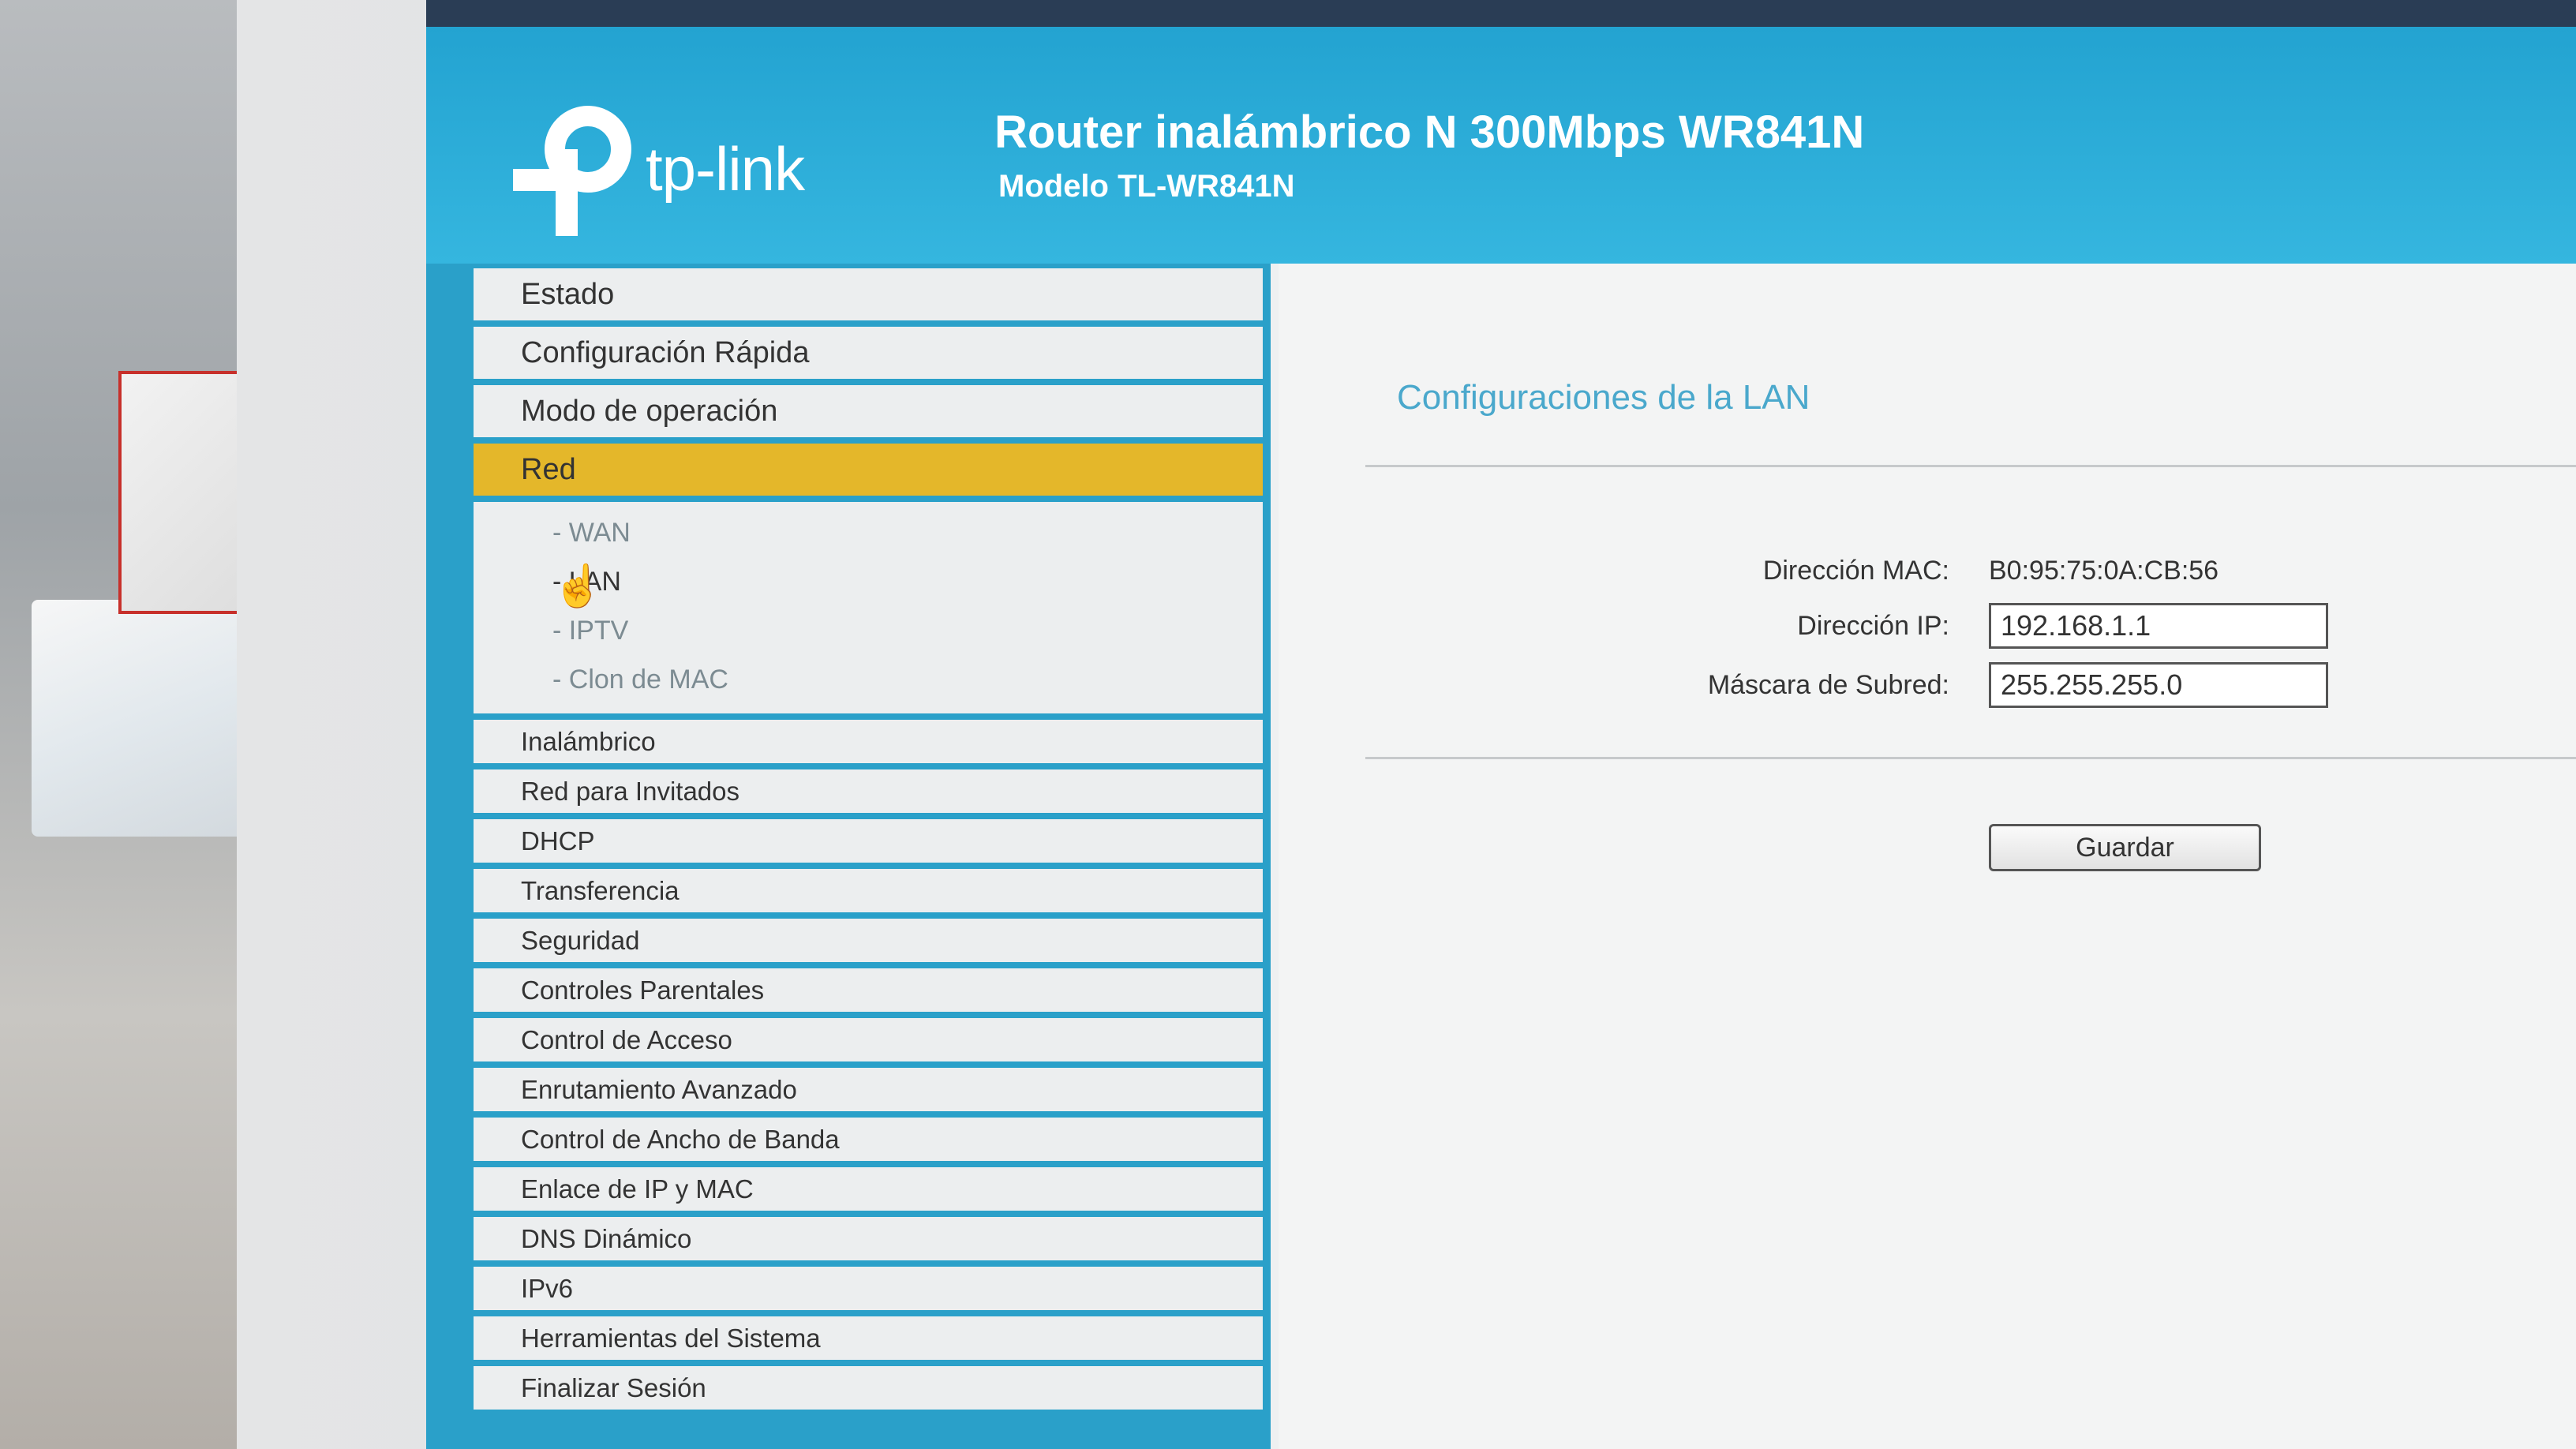 This screenshot has width=2576, height=1449. What do you see at coordinates (868, 353) in the screenshot?
I see `sidebar-item-configuracion-rapida: Configuración Rápida` at bounding box center [868, 353].